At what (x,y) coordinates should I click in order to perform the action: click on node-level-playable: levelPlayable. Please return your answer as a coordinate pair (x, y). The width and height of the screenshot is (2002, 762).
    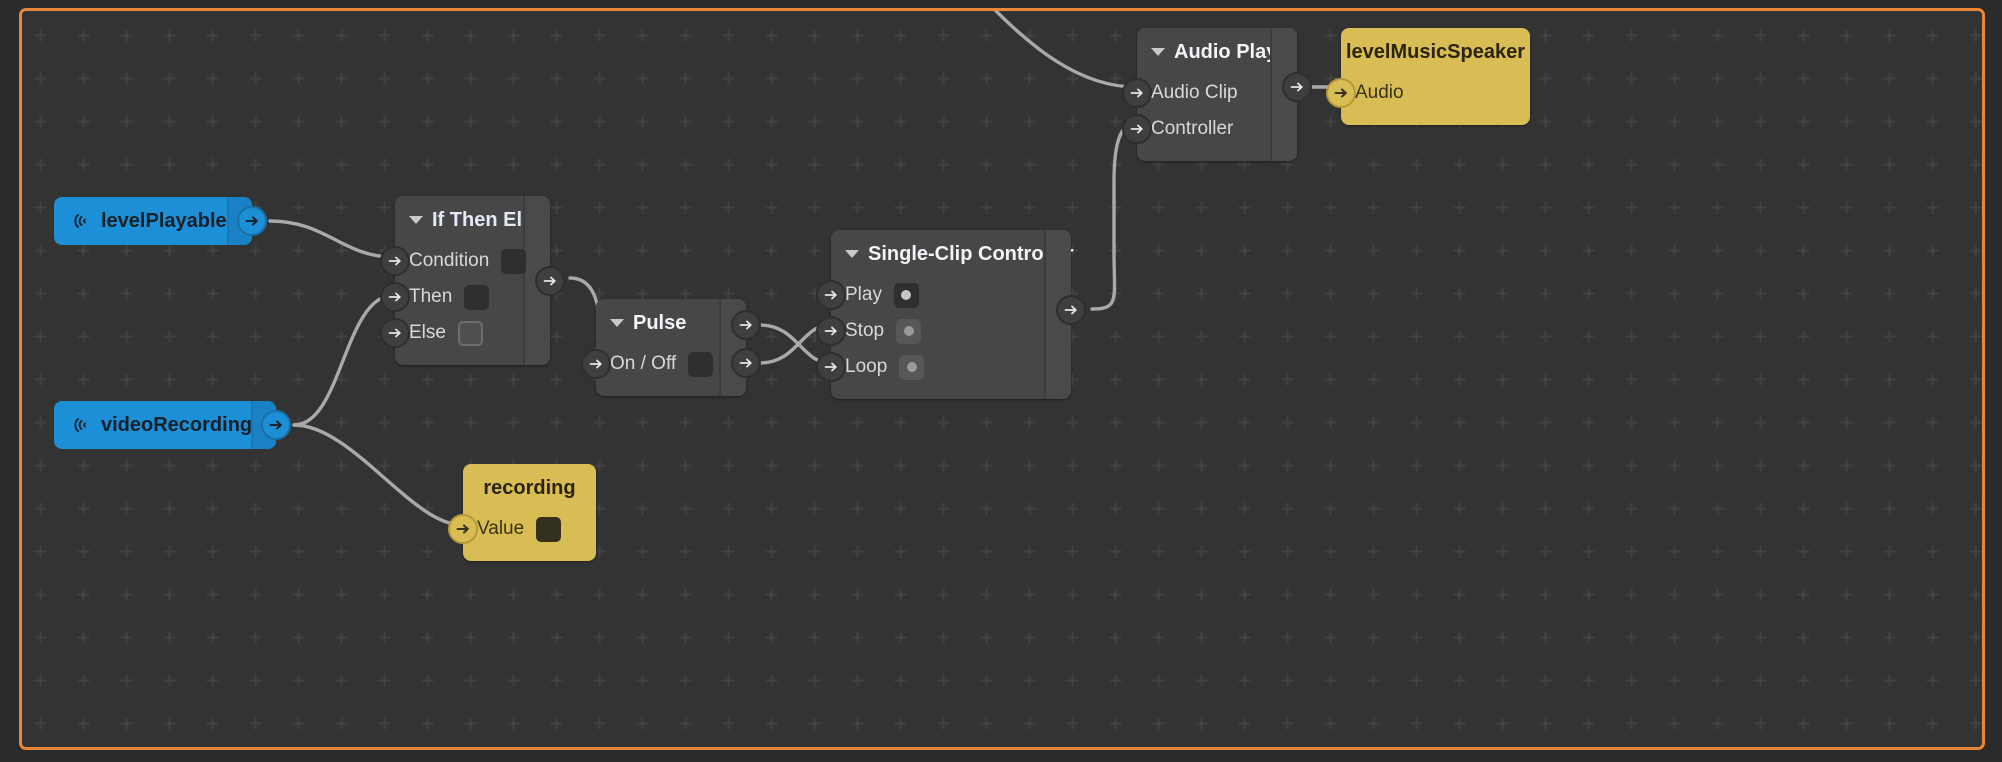
    Looking at the image, I should click on (160, 221).